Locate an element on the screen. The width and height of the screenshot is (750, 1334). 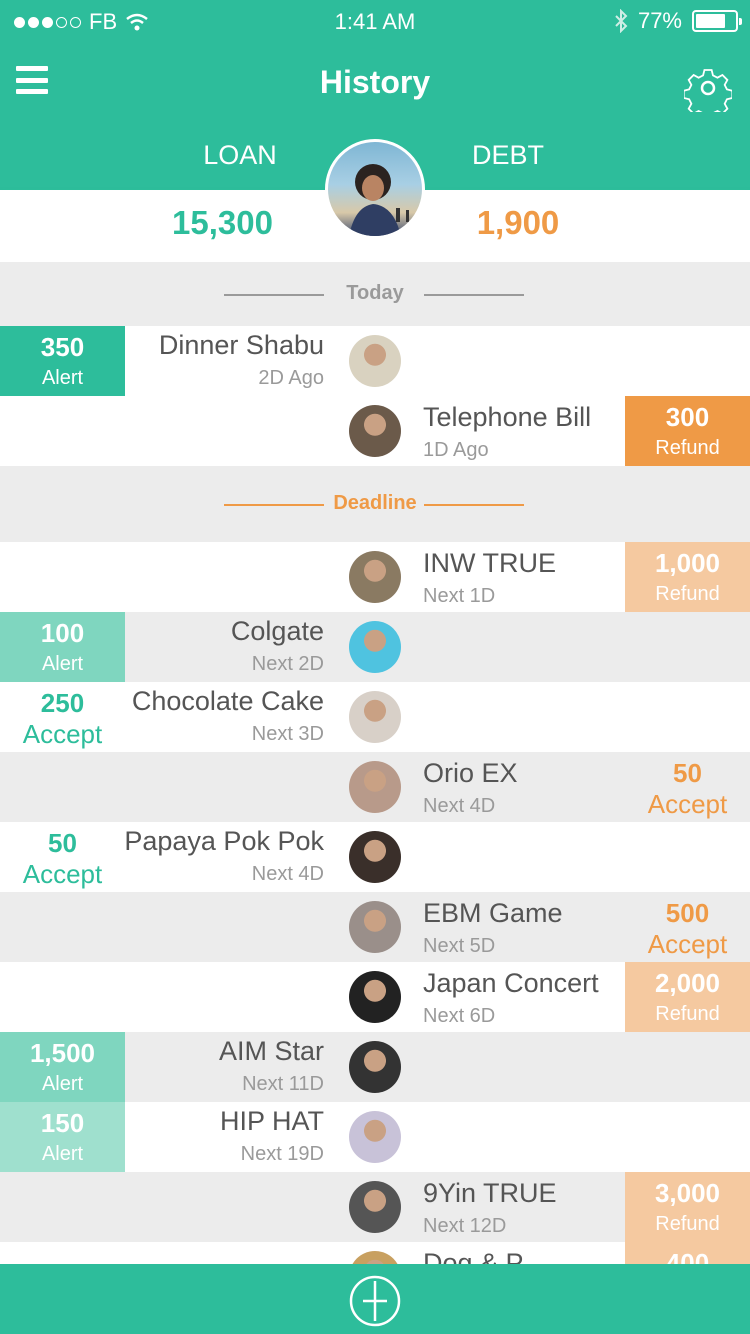
amount-badge: 300 Refund is located at coordinates (687, 431).